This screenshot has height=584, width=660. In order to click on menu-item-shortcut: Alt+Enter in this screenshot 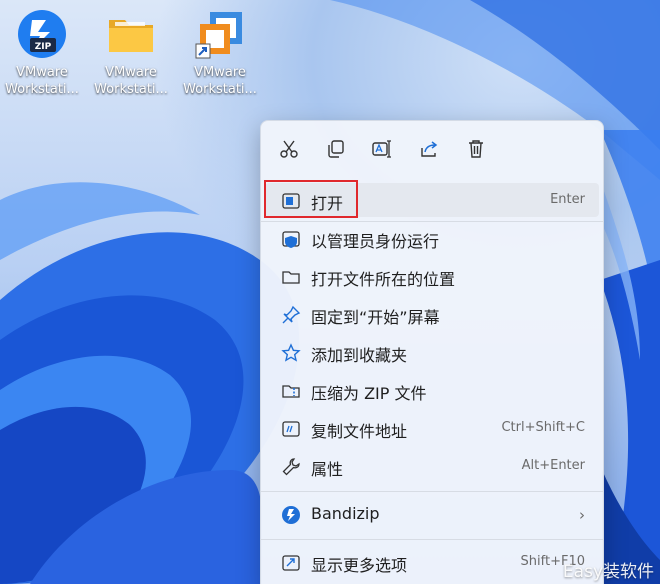, I will do `click(553, 465)`.